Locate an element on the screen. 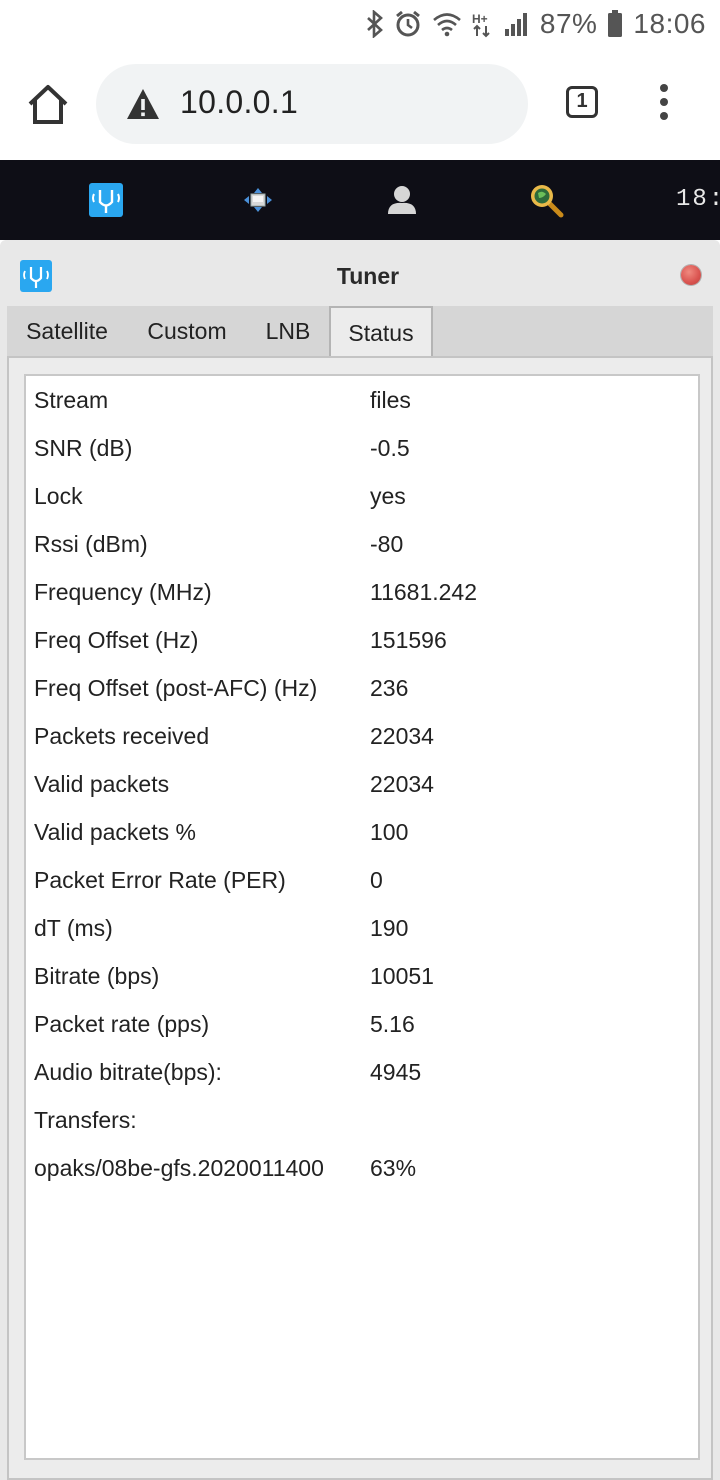 This screenshot has height=1480, width=720. taskbar-clock: 18:06 is located at coordinates (698, 199).